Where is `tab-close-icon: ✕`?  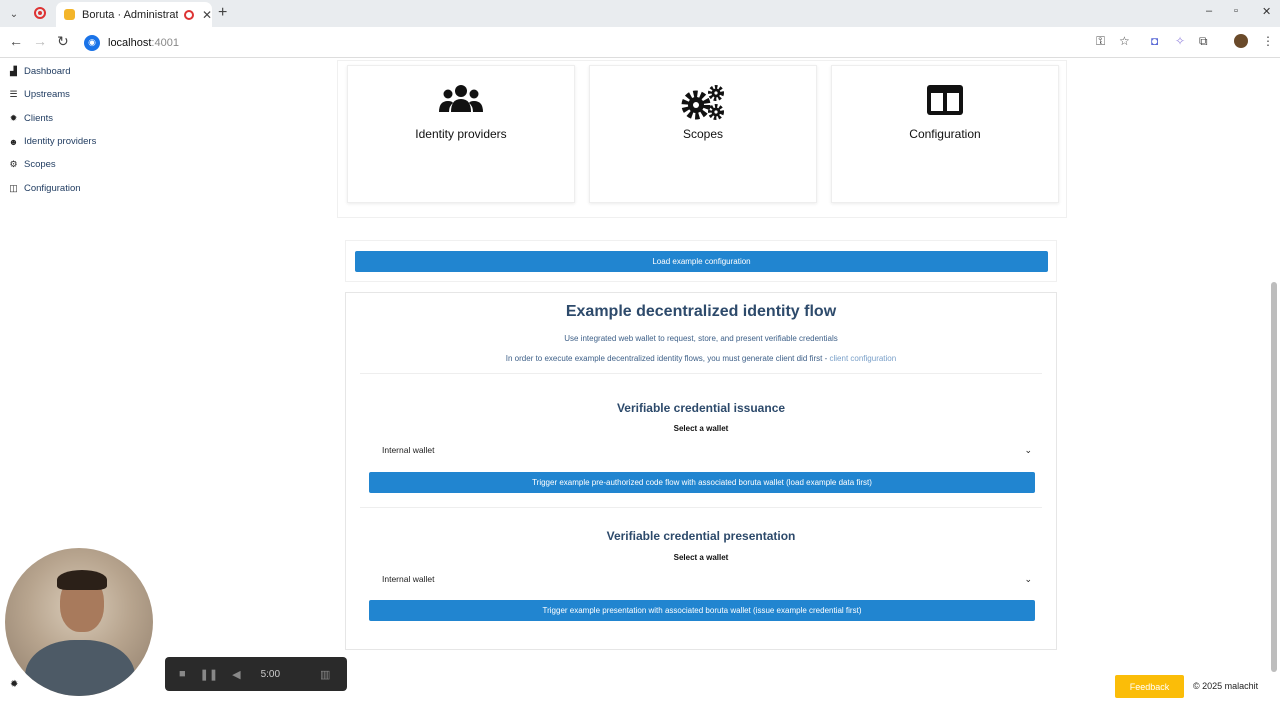 tab-close-icon: ✕ is located at coordinates (207, 15).